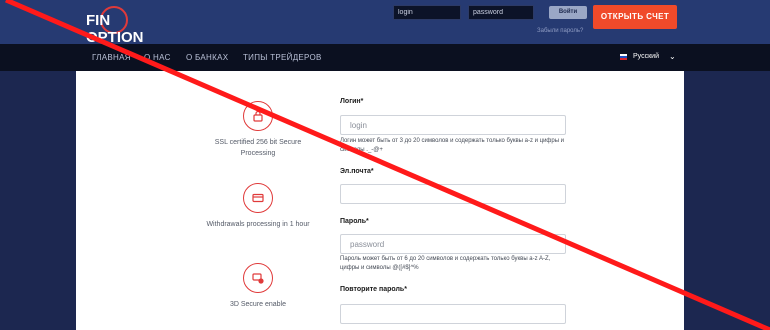  What do you see at coordinates (258, 278) in the screenshot?
I see `secure-card-icon` at bounding box center [258, 278].